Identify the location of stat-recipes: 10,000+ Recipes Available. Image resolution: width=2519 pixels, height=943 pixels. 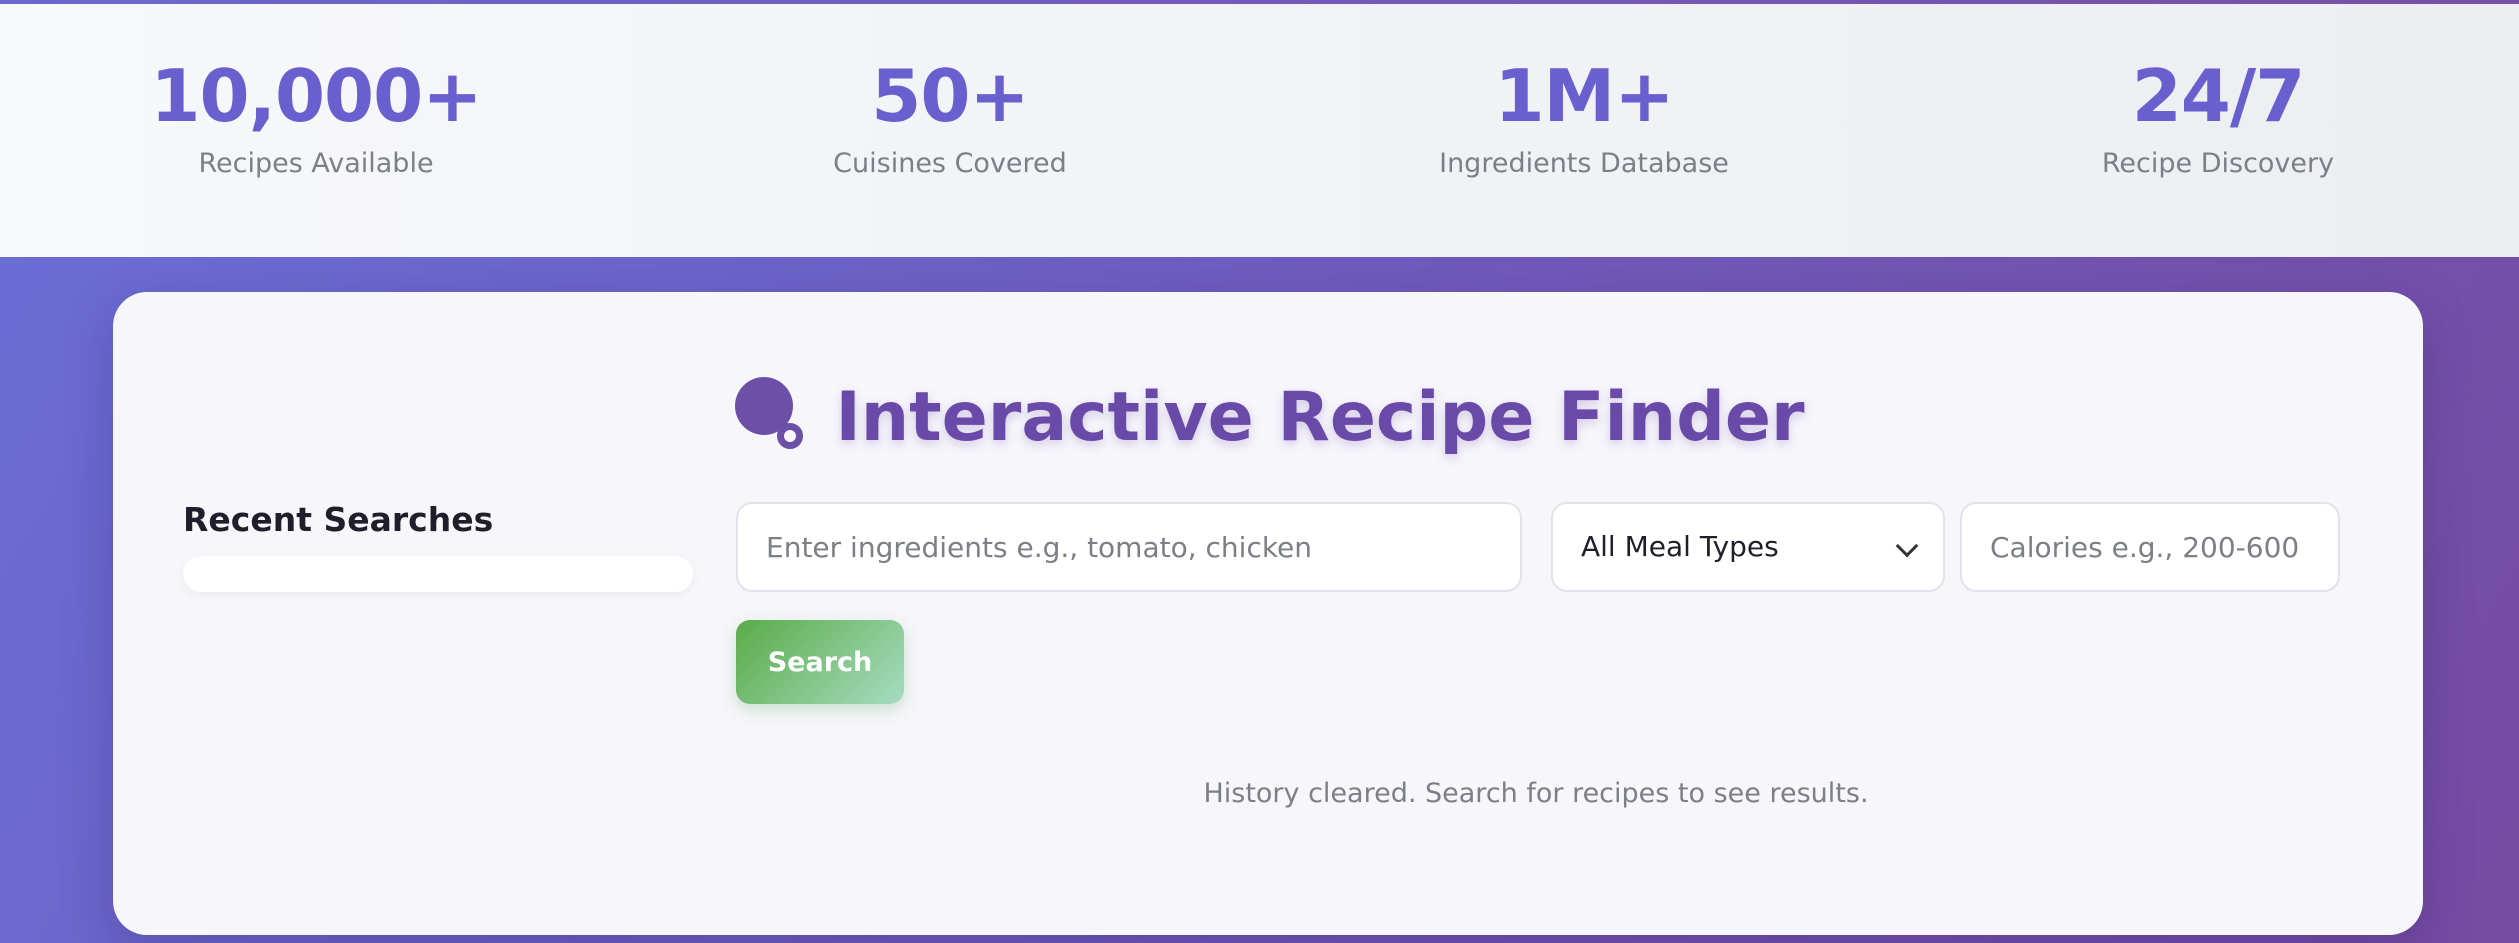
(316, 117).